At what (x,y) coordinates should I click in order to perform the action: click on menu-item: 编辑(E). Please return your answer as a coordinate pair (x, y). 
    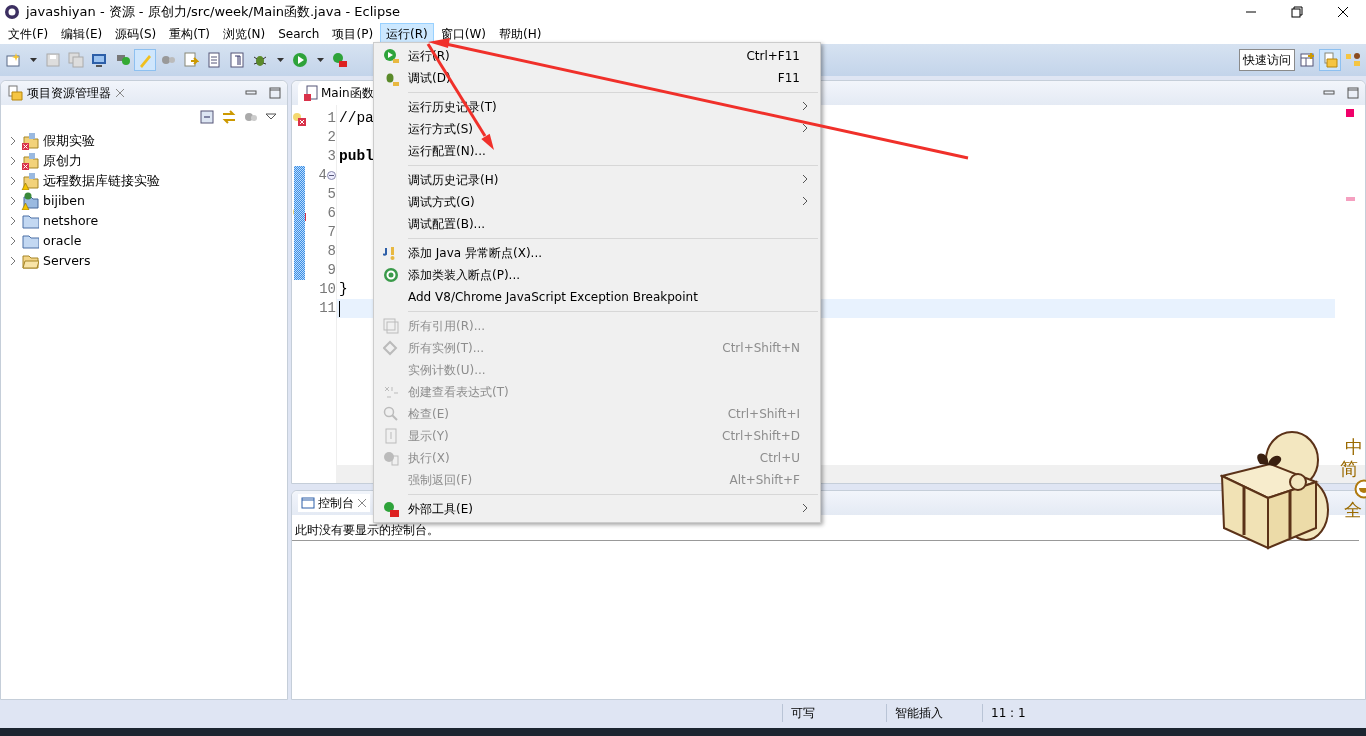
    Looking at the image, I should click on (82, 34).